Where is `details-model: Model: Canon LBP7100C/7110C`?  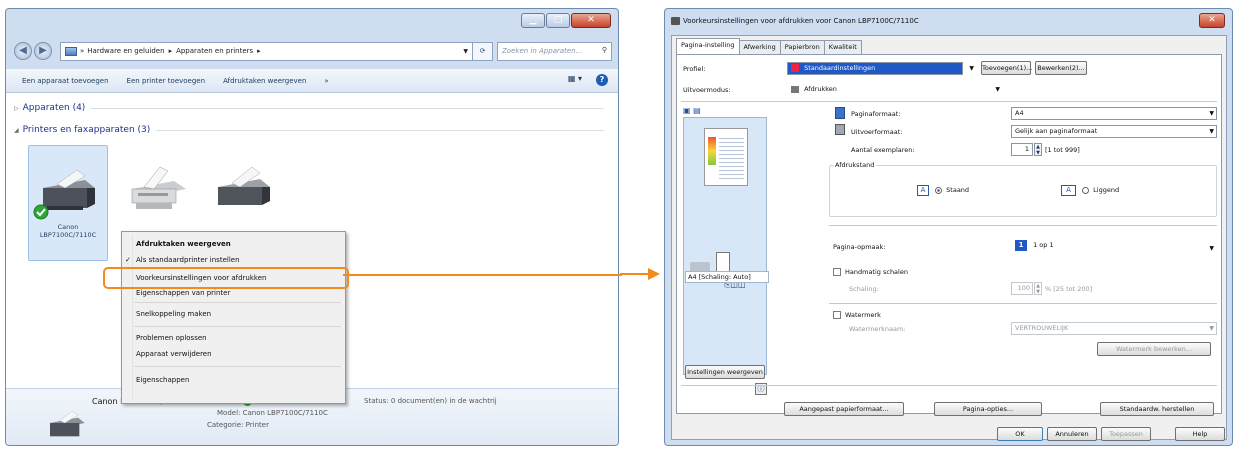 details-model: Model: Canon LBP7100C/7110C is located at coordinates (272, 413).